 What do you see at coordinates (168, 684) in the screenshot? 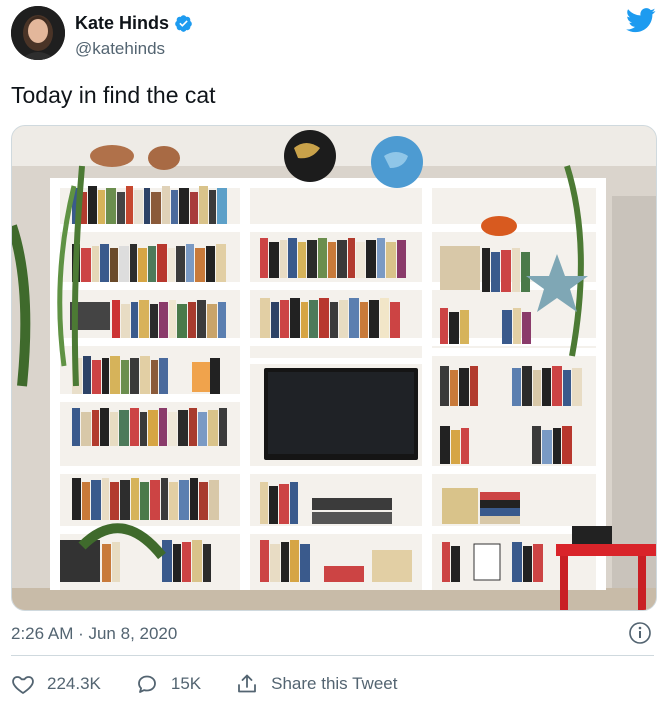
I see `reply-button: 15K` at bounding box center [168, 684].